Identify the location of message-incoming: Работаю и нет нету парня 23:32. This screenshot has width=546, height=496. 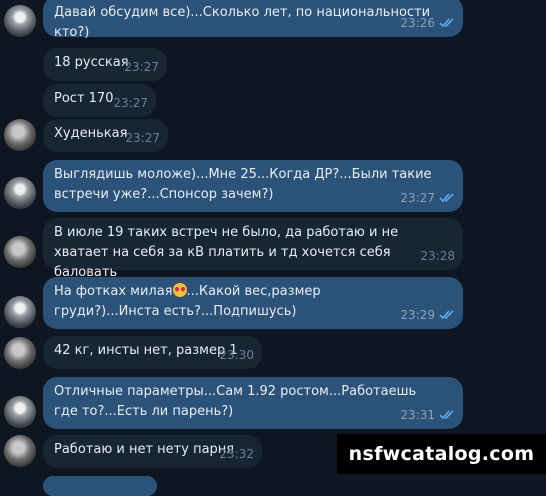
(152, 451).